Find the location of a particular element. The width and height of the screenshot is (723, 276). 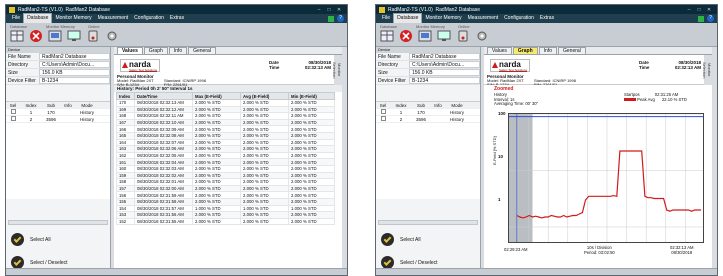

col-avg: Avg (E-Field) is located at coordinates (264, 96).